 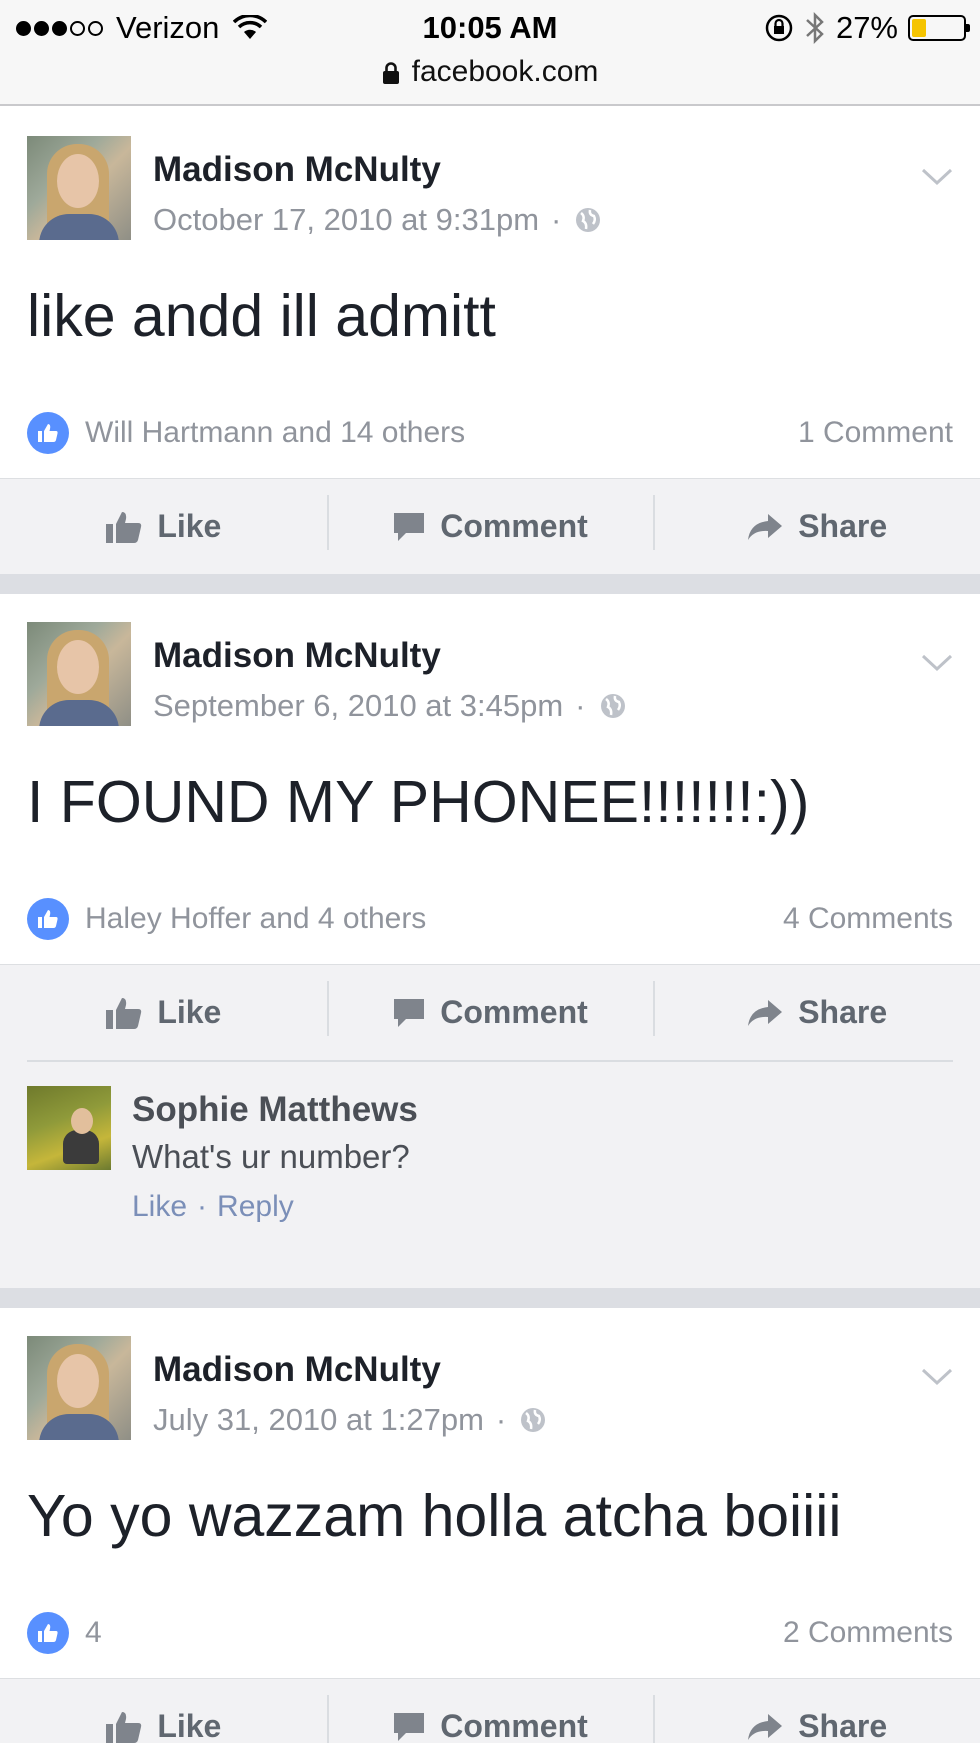 What do you see at coordinates (490, 1638) in the screenshot?
I see `post-stats: 4 2 Comments` at bounding box center [490, 1638].